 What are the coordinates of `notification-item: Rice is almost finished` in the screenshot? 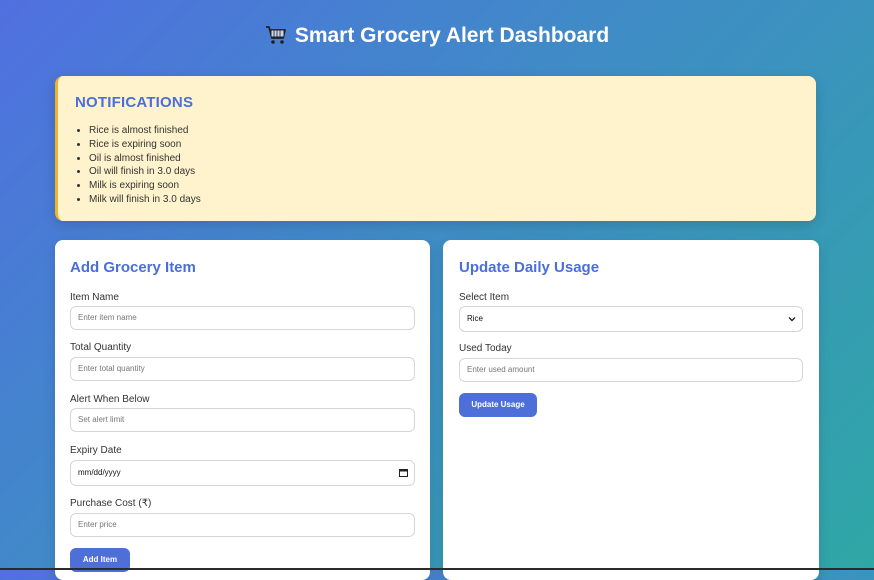 It's located at (145, 131).